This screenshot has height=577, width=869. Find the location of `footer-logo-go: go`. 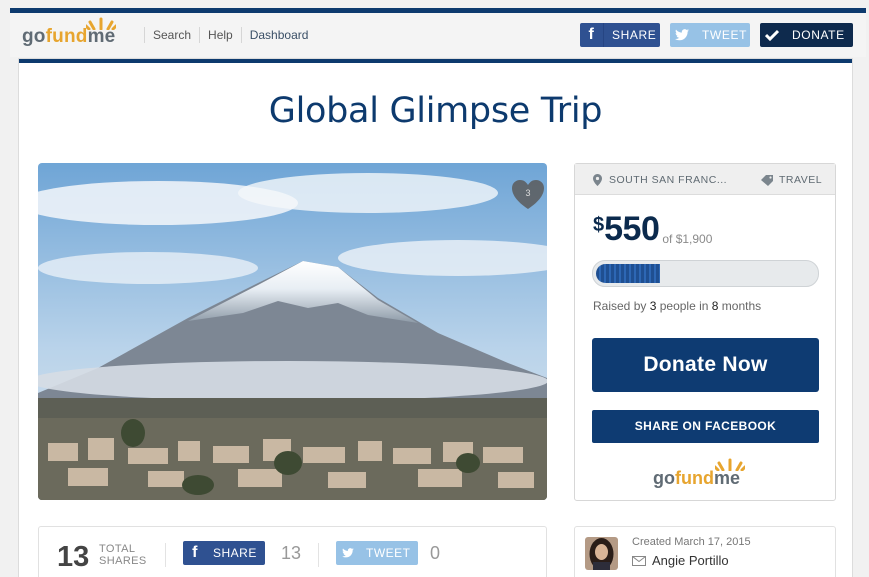

footer-logo-go: go is located at coordinates (664, 478).